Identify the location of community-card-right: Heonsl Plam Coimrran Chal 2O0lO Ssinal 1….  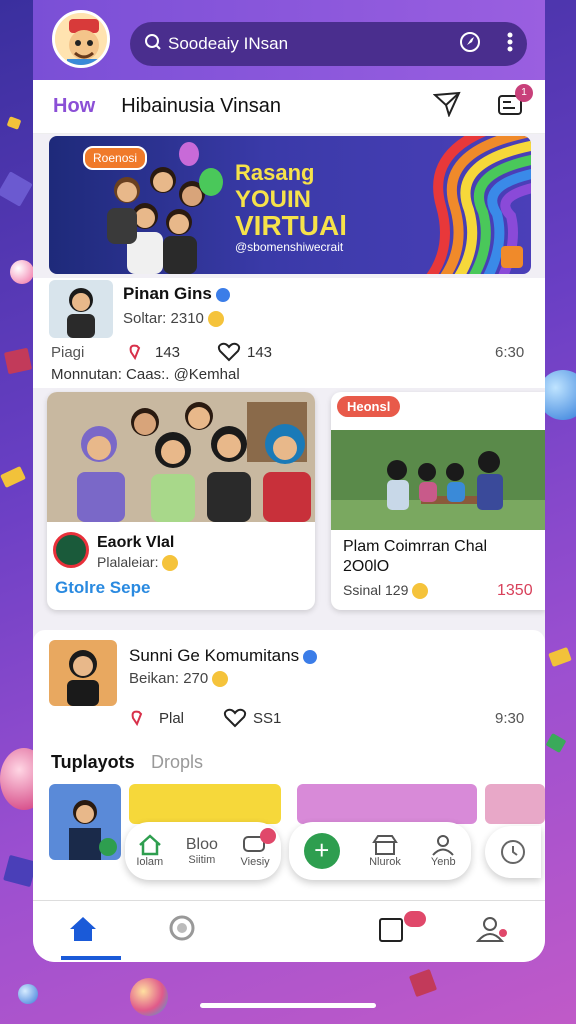
(438, 501).